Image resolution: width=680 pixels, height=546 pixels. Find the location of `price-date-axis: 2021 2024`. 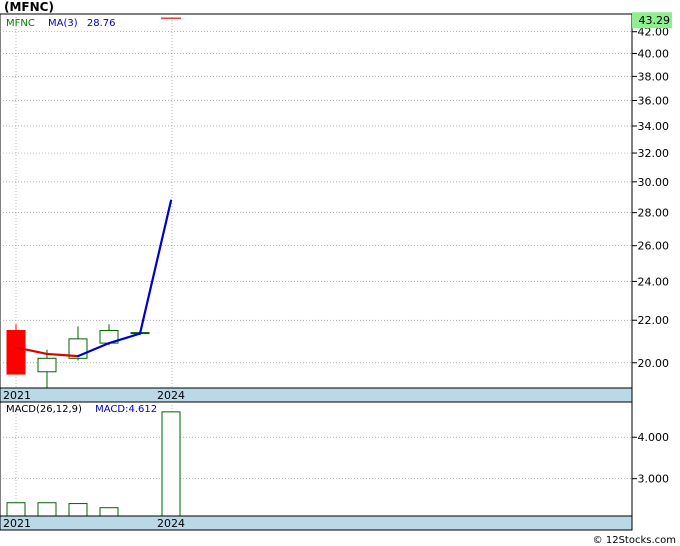

price-date-axis: 2021 2024 is located at coordinates (316, 395).